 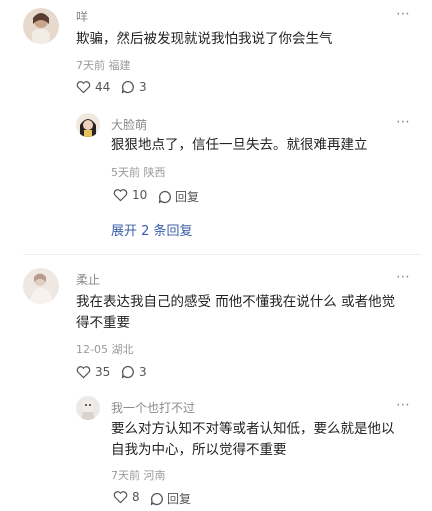 What do you see at coordinates (103, 65) in the screenshot?
I see `comment-meta: 7天前 福建` at bounding box center [103, 65].